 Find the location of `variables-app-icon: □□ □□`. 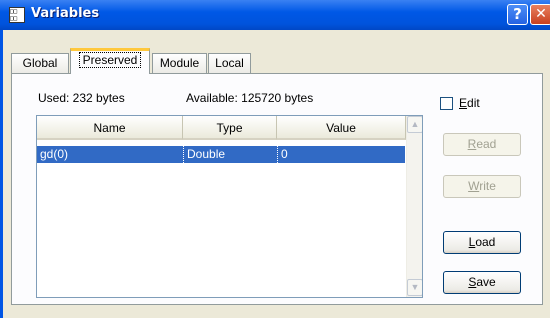

variables-app-icon: □□ □□ is located at coordinates (17, 15).